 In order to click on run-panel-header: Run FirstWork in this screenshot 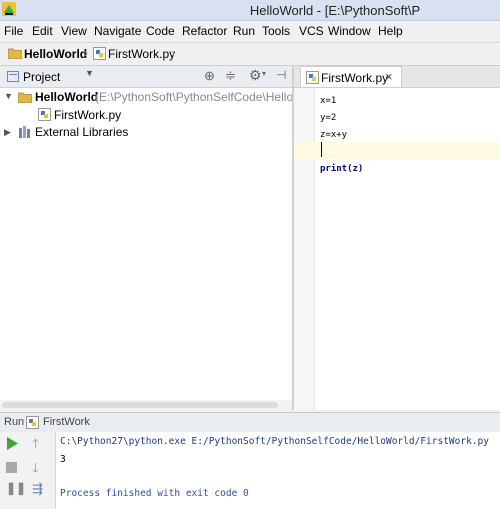, I will do `click(250, 422)`.